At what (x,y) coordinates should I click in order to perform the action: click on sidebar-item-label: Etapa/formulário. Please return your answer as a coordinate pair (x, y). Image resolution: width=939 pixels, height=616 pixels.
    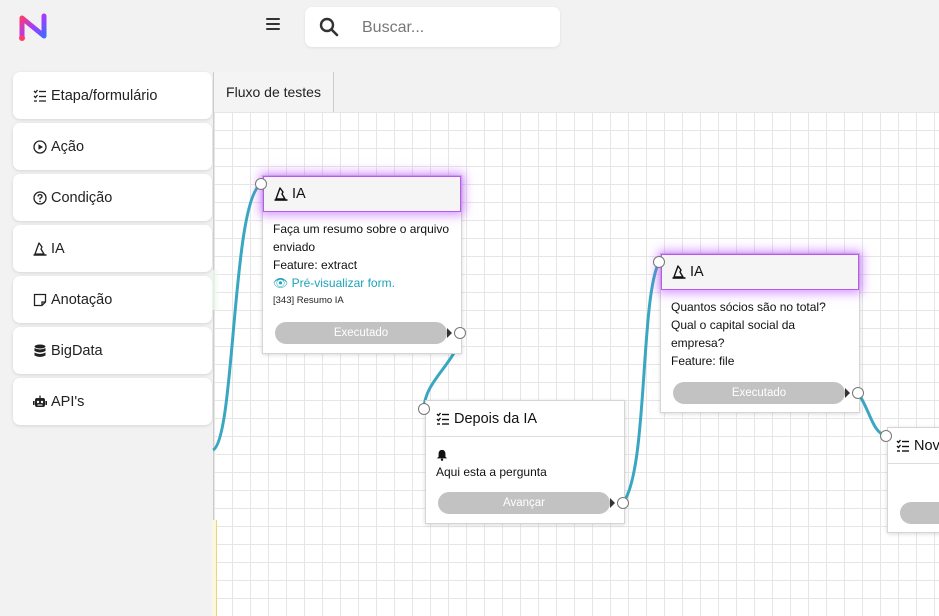
    Looking at the image, I should click on (104, 95).